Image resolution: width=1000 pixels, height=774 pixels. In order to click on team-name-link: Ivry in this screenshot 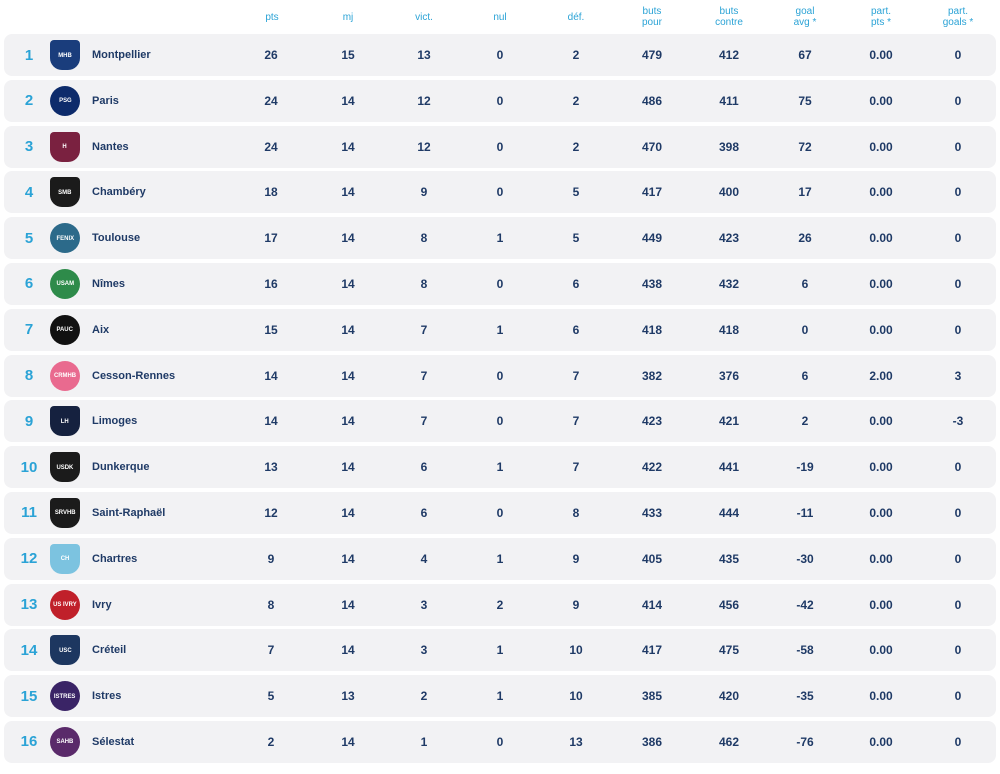, I will do `click(102, 605)`.